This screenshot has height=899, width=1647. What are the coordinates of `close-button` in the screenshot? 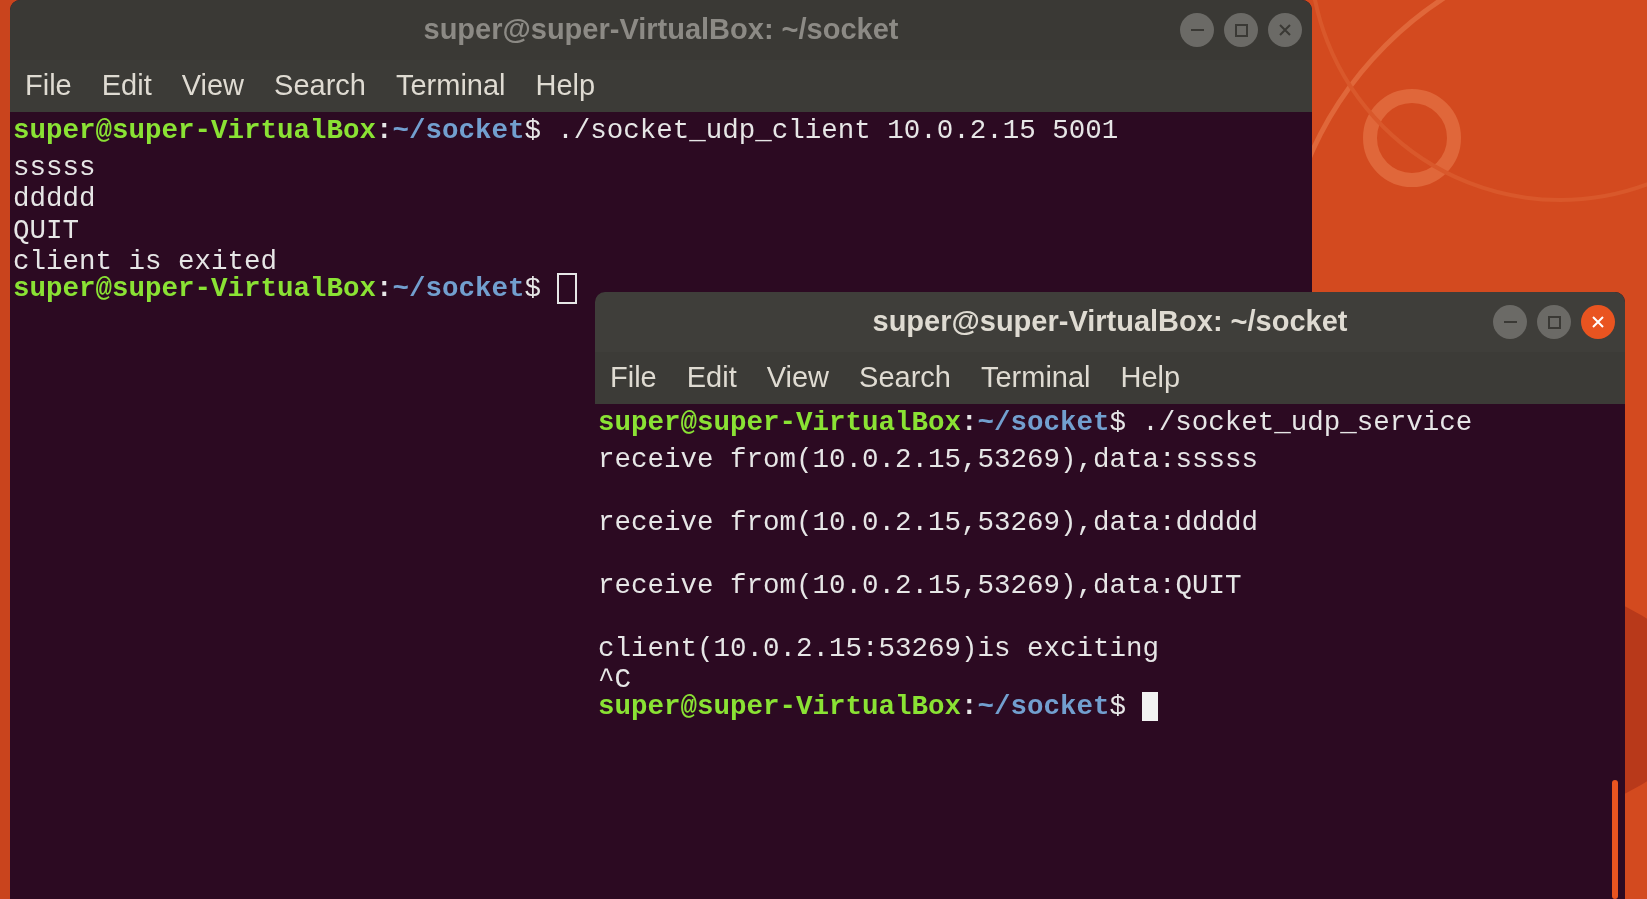 It's located at (1598, 322).